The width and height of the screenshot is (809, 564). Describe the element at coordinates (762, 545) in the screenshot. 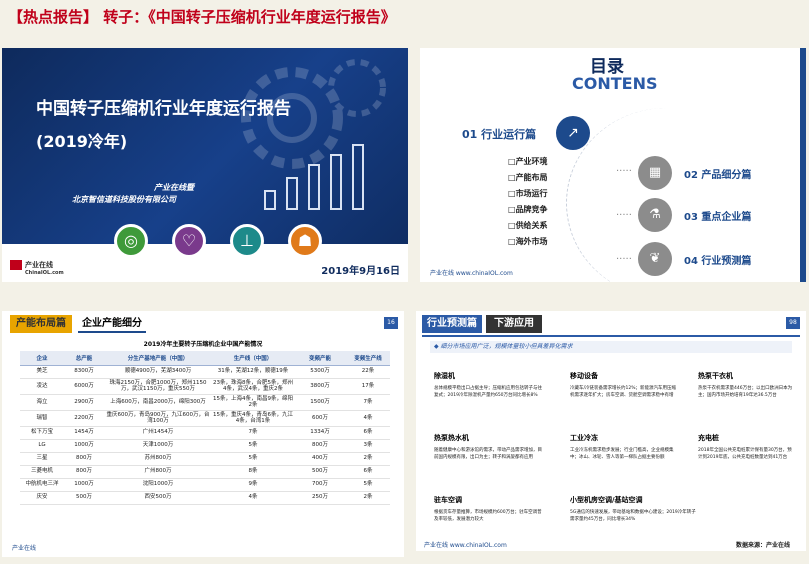

I see `forecast-source: 数据来源：产业在线` at that location.